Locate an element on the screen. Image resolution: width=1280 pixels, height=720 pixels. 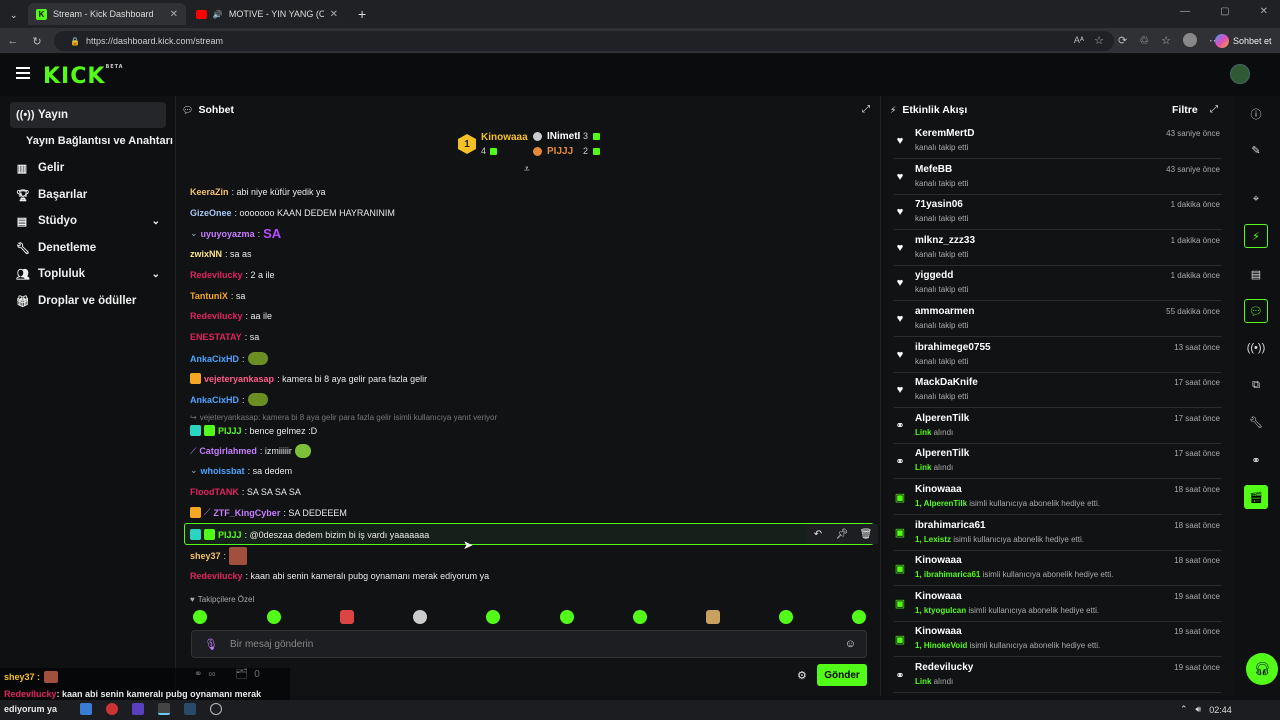
chat-toggle-icon: 💬︎ is located at coordinates (1256, 311).